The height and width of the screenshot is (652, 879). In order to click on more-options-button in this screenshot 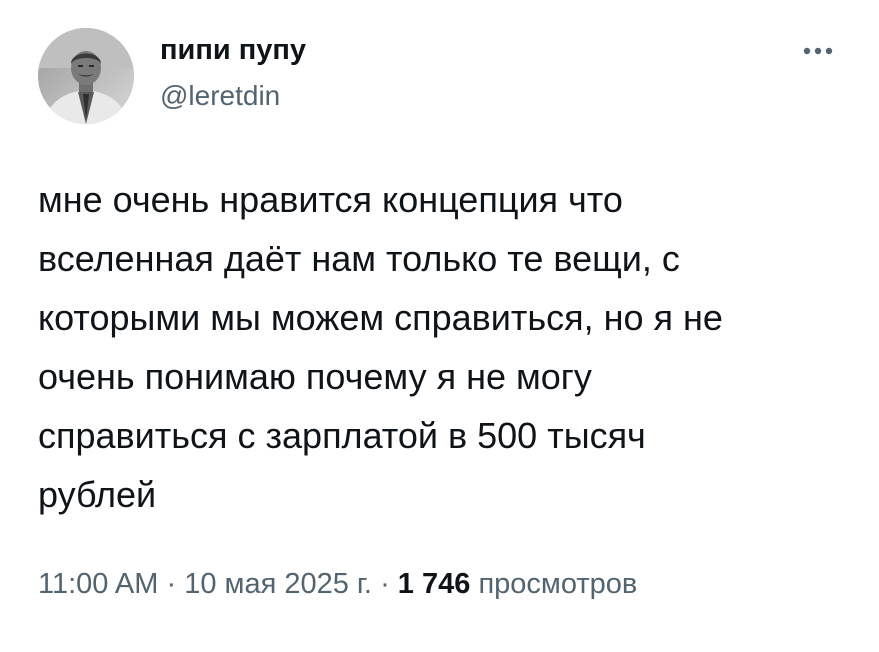, I will do `click(818, 51)`.